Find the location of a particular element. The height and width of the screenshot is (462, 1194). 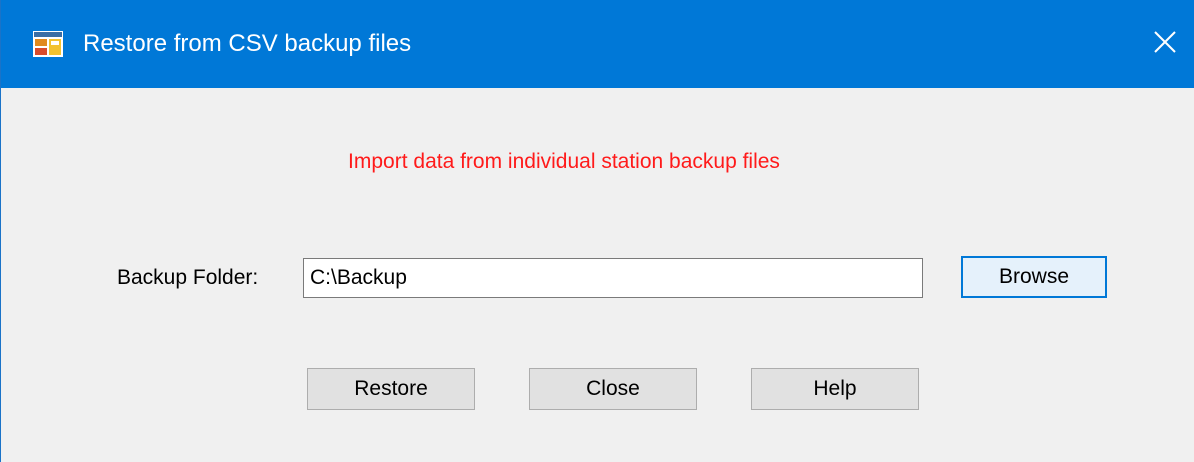

backup-folder-input is located at coordinates (613, 278).